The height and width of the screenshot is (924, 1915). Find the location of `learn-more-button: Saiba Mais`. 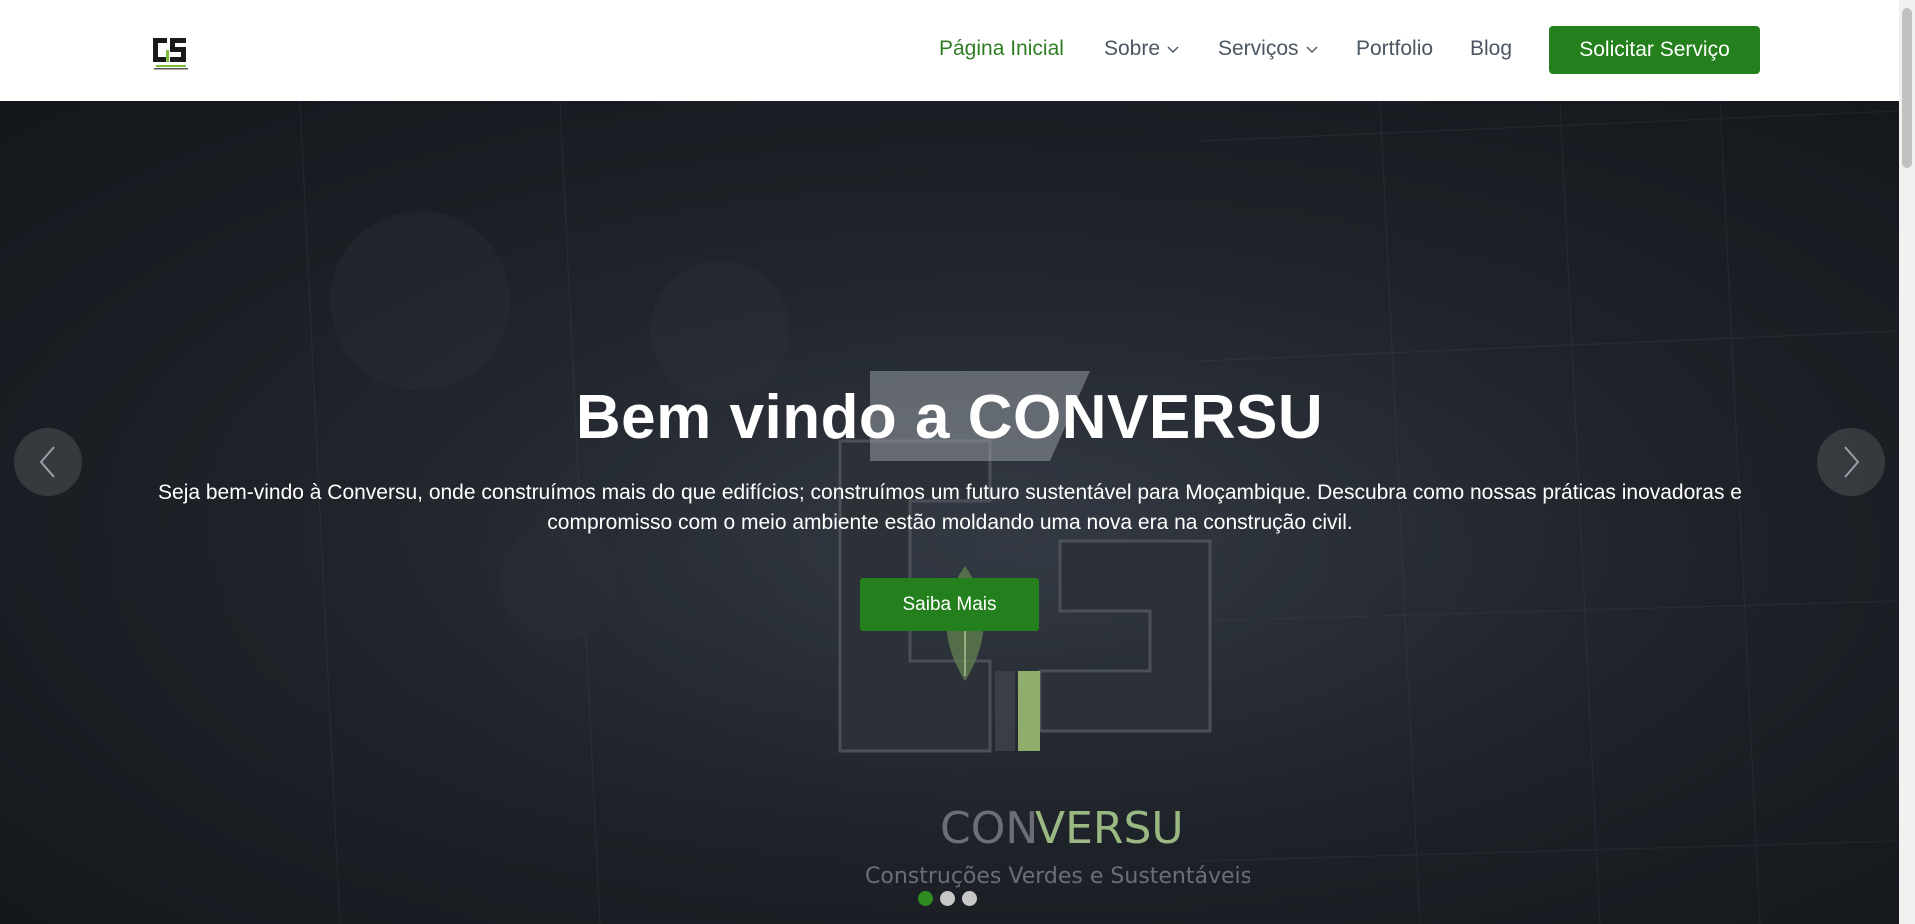

learn-more-button: Saiba Mais is located at coordinates (949, 604).